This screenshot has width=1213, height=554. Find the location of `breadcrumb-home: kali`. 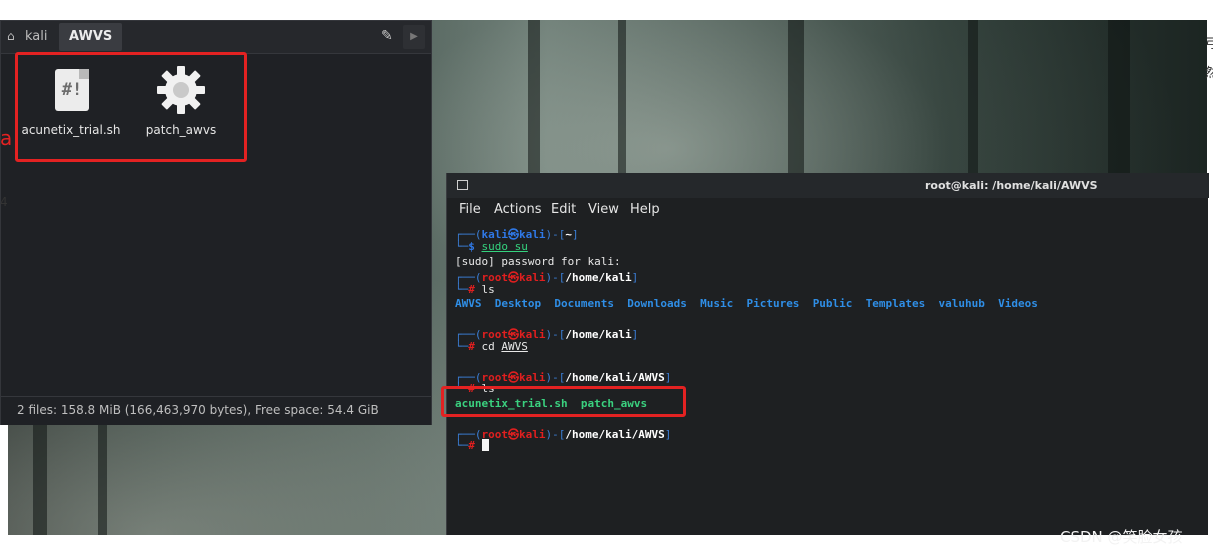

breadcrumb-home: kali is located at coordinates (36, 37).